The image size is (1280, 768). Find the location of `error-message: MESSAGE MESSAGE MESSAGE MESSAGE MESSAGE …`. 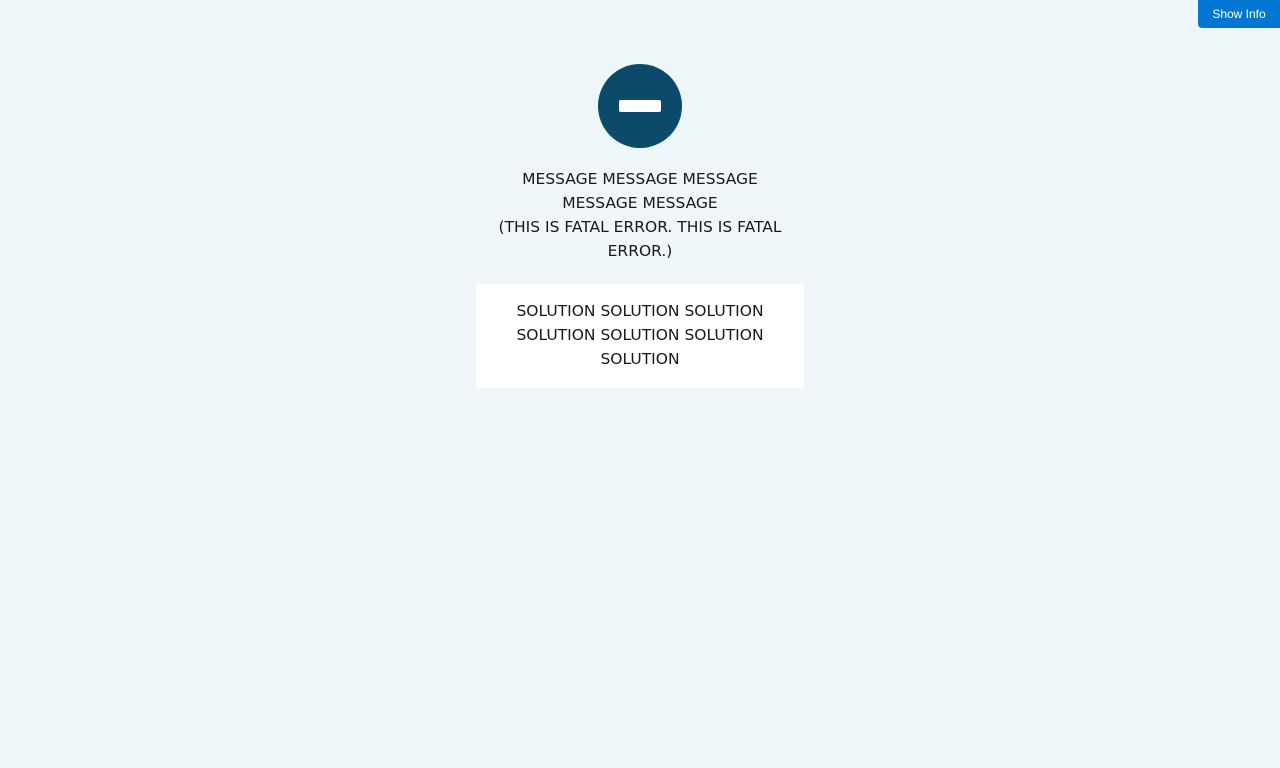

error-message: MESSAGE MESSAGE MESSAGE MESSAGE MESSAGE … is located at coordinates (640, 215).